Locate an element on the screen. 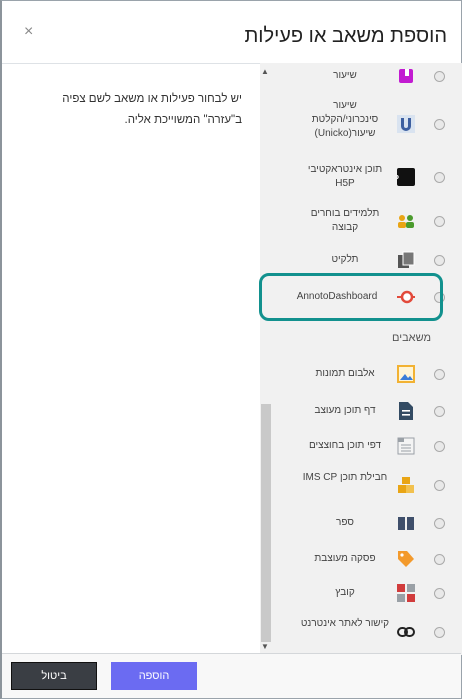 This screenshot has width=462, height=699. annoto-highlight-box is located at coordinates (351, 297).